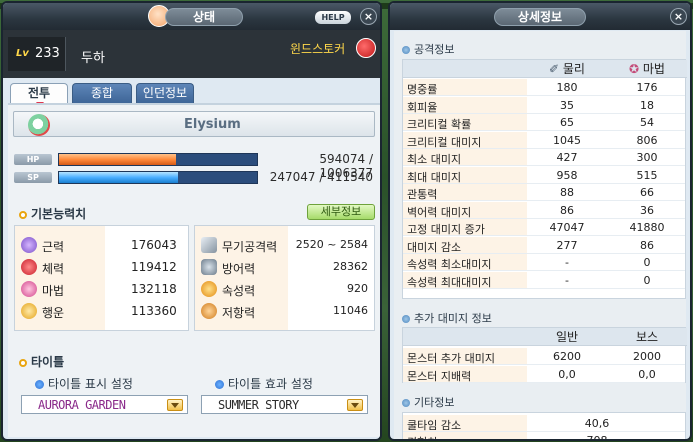 The image size is (693, 442). I want to click on level-label: Lv, so click(22, 53).